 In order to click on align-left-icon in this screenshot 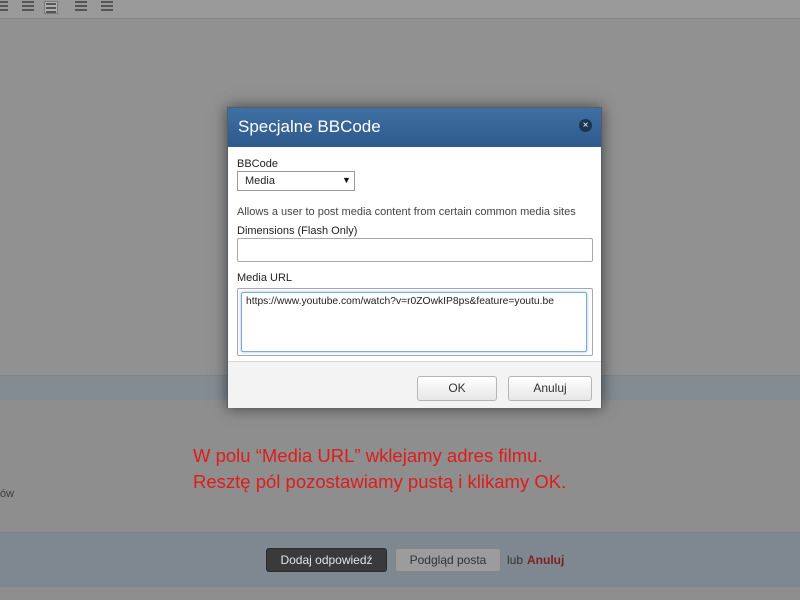, I will do `click(4, 6)`.